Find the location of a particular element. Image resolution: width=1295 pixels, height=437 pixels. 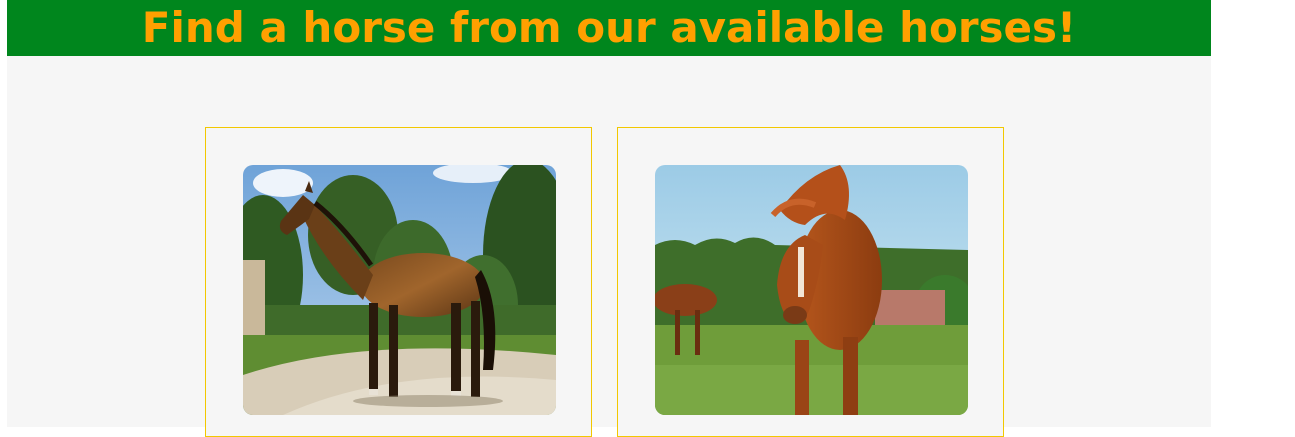

page-title: Find a horse from our available horses! is located at coordinates (609, 27).